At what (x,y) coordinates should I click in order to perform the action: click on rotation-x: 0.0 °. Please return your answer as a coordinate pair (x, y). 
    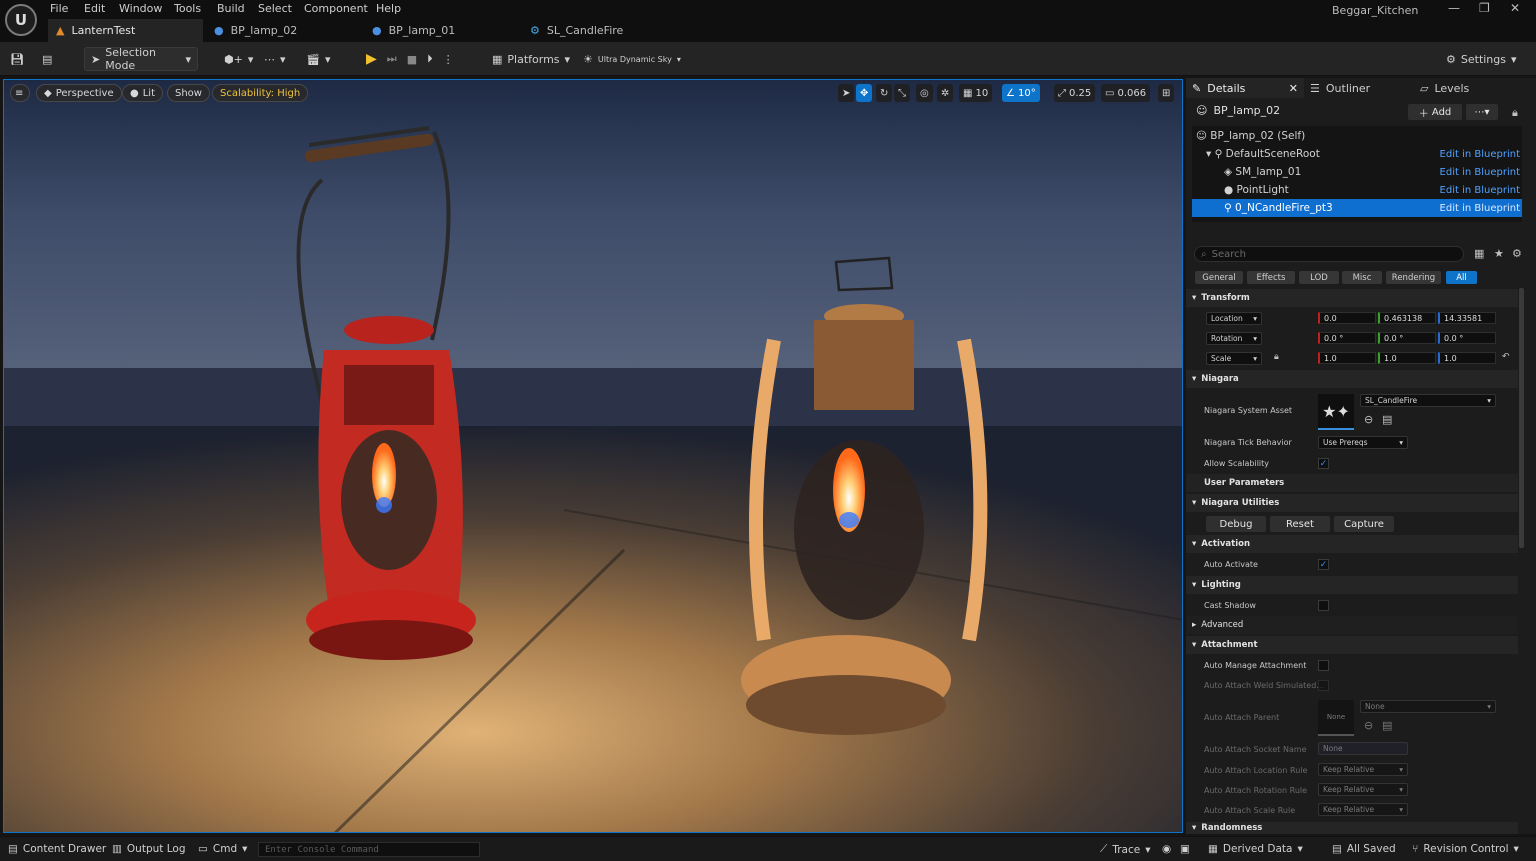
    Looking at the image, I should click on (1347, 338).